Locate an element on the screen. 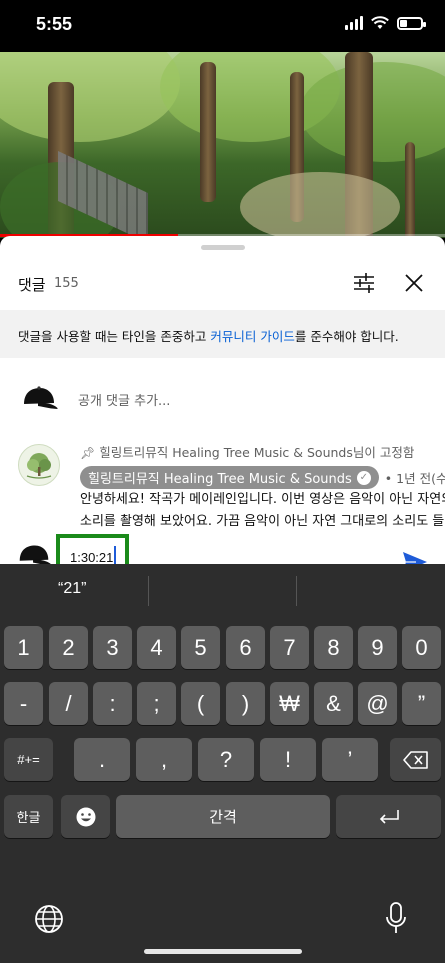  home-indicator is located at coordinates (223, 951).